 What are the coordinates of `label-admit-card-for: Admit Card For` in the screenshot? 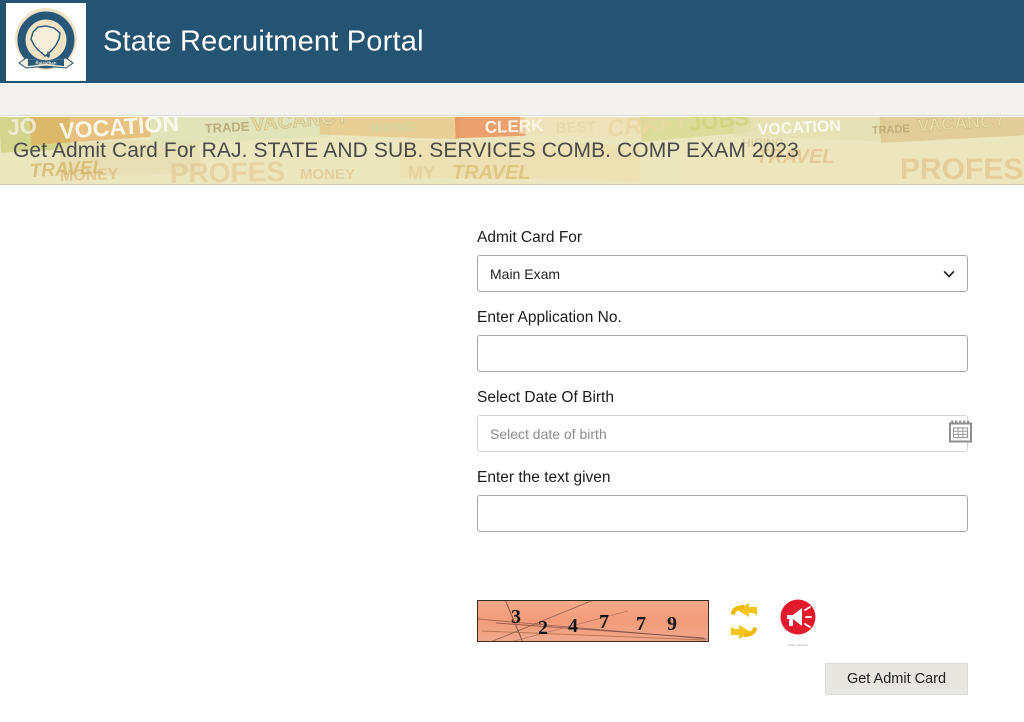 It's located at (530, 237).